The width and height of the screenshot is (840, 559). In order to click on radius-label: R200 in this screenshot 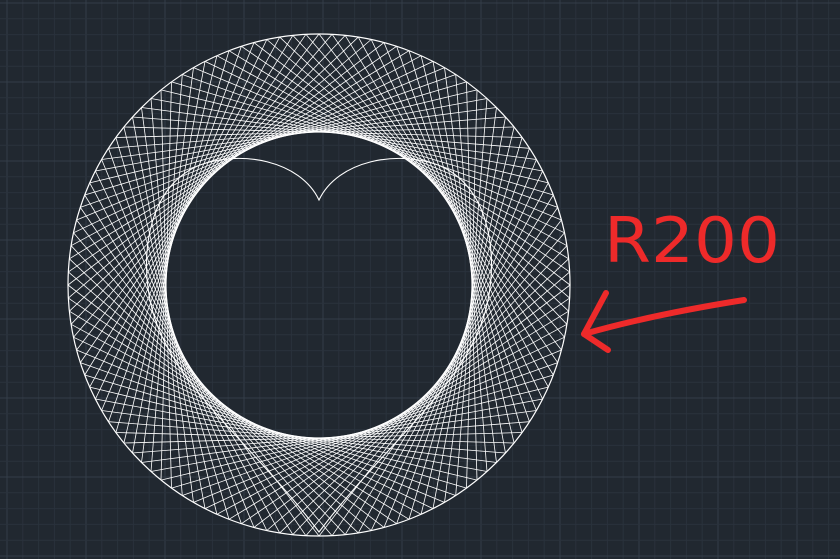, I will do `click(692, 240)`.